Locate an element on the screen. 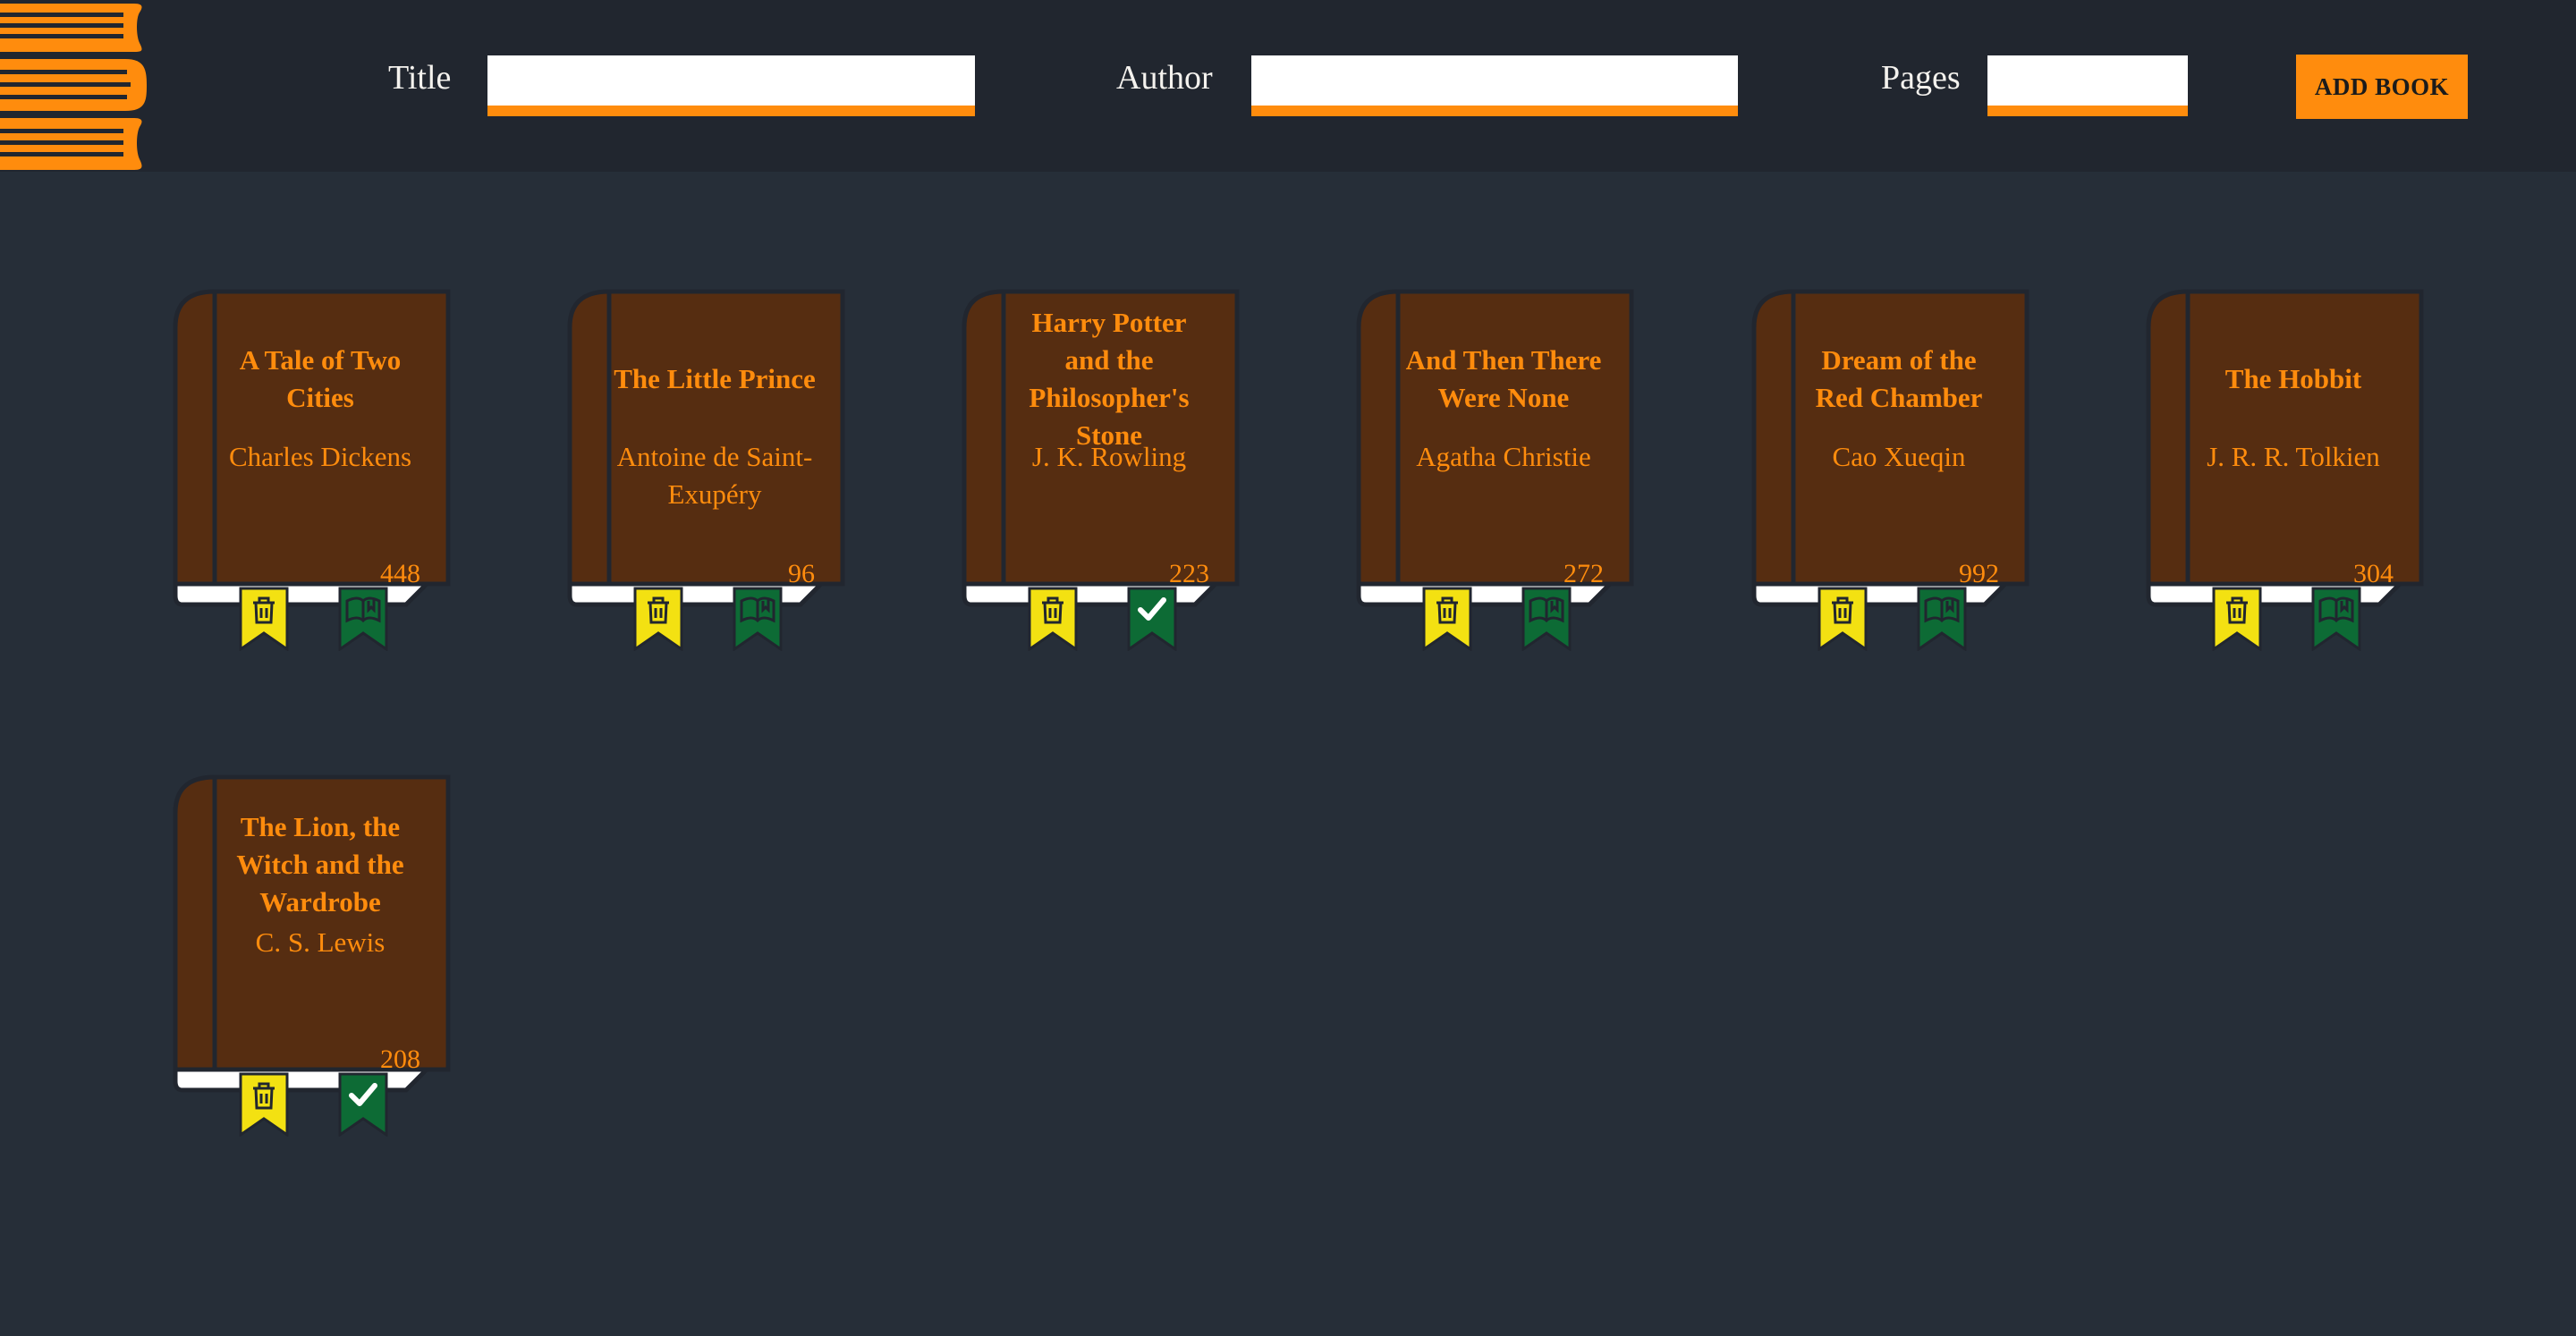  book-stack-logo-icon is located at coordinates (73, 87).